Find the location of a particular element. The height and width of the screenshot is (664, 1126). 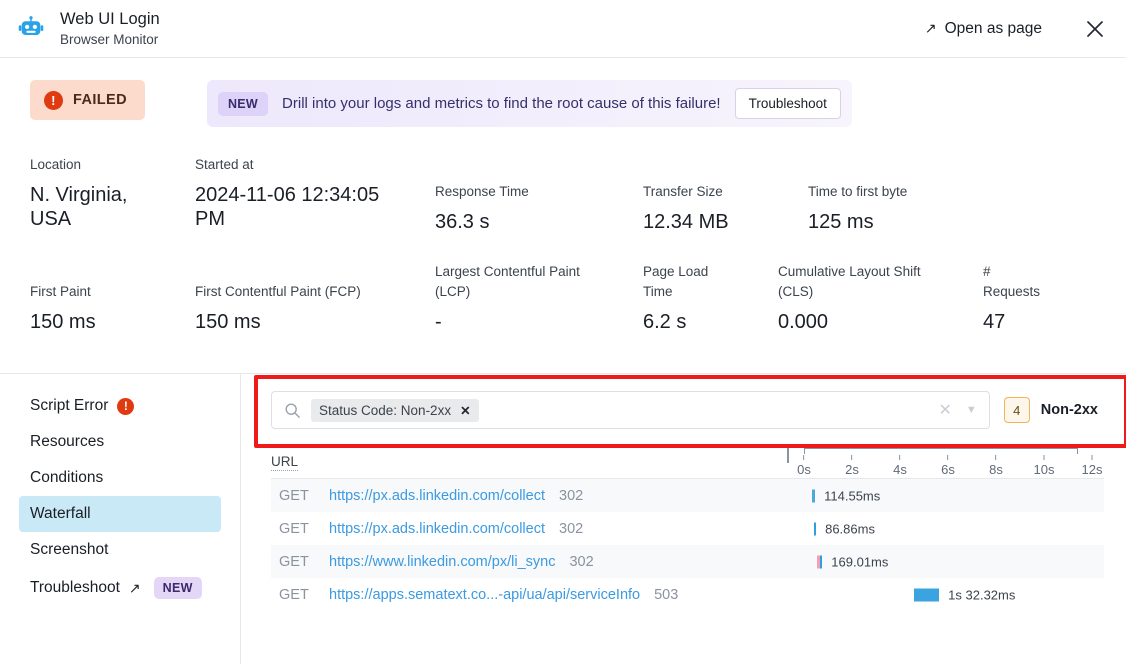

table-header-row: URL 0s 2s 4s 6s 8s 10s 12s is located at coordinates (687, 462).